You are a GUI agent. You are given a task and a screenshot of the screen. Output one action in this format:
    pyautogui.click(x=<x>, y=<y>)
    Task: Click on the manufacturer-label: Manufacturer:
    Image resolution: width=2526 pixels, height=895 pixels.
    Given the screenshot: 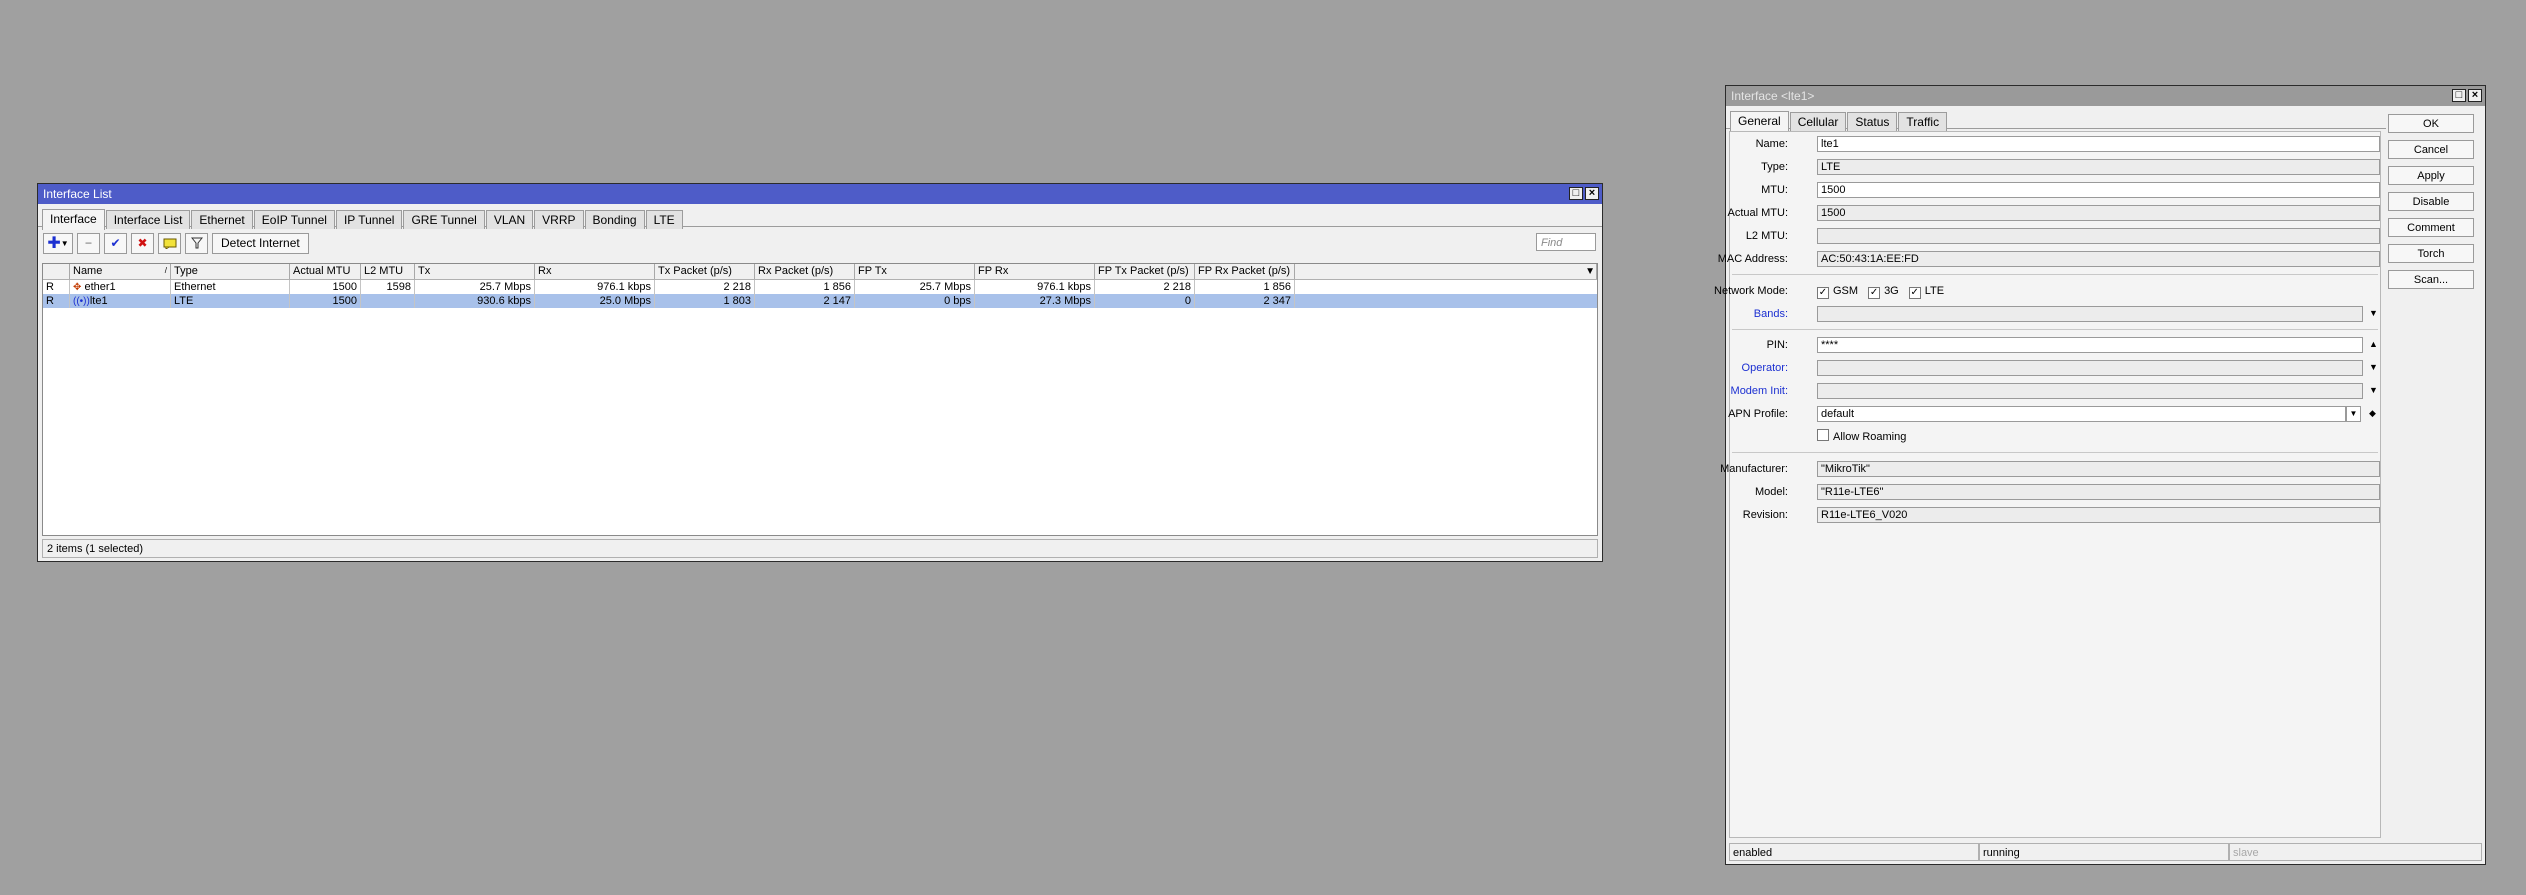 What is the action you would take?
    pyautogui.click(x=1754, y=469)
    